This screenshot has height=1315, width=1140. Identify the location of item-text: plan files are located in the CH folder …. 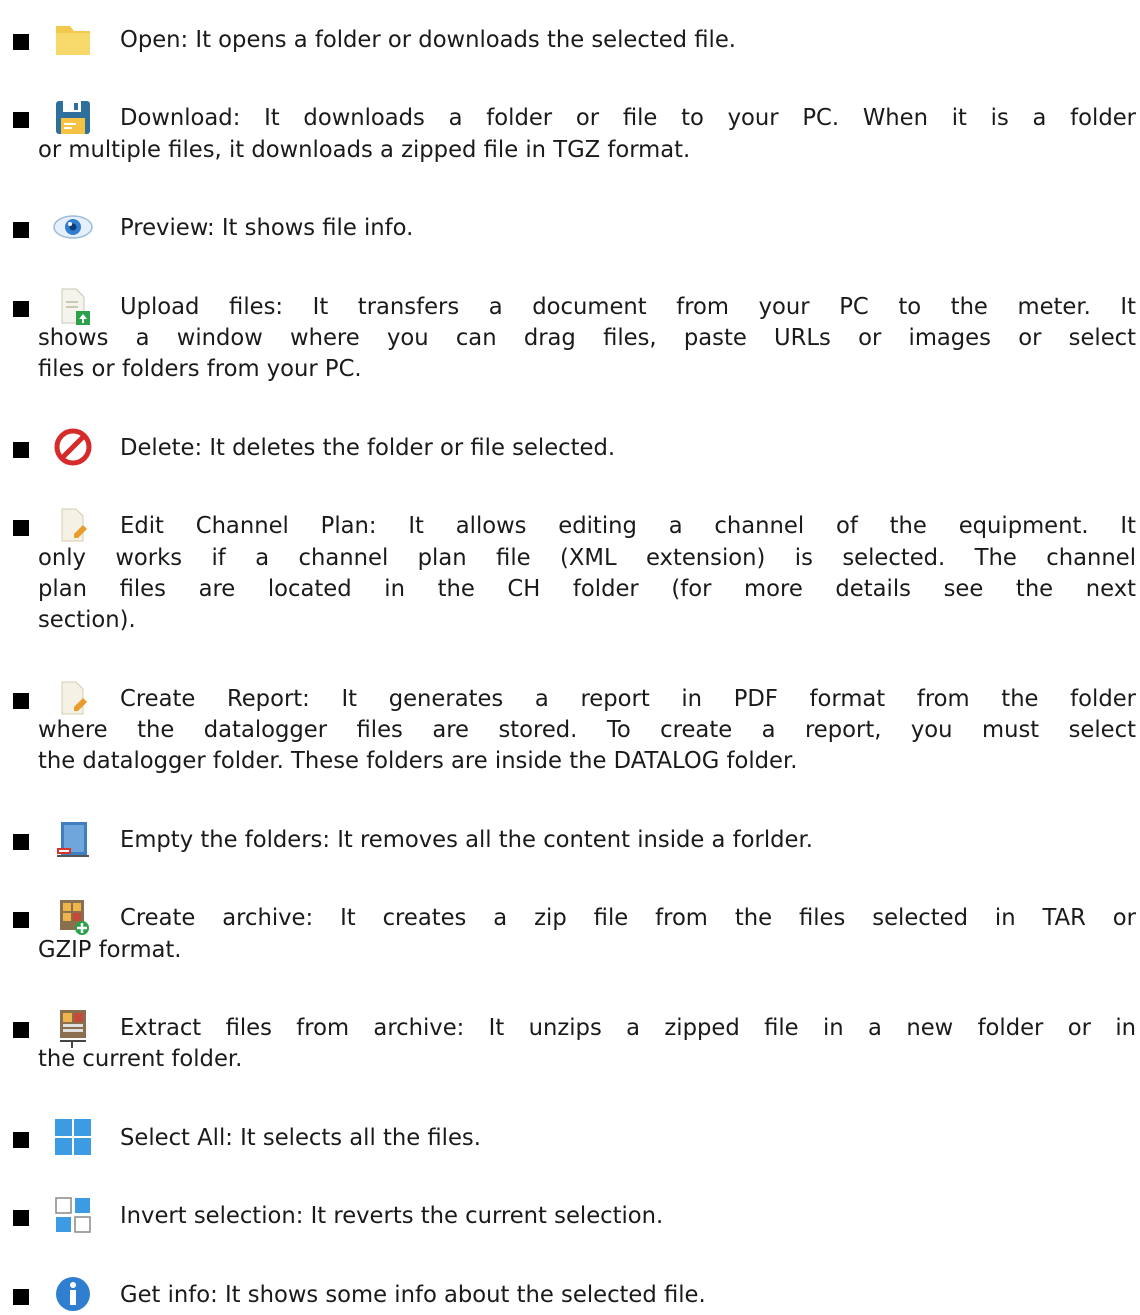
(587, 588).